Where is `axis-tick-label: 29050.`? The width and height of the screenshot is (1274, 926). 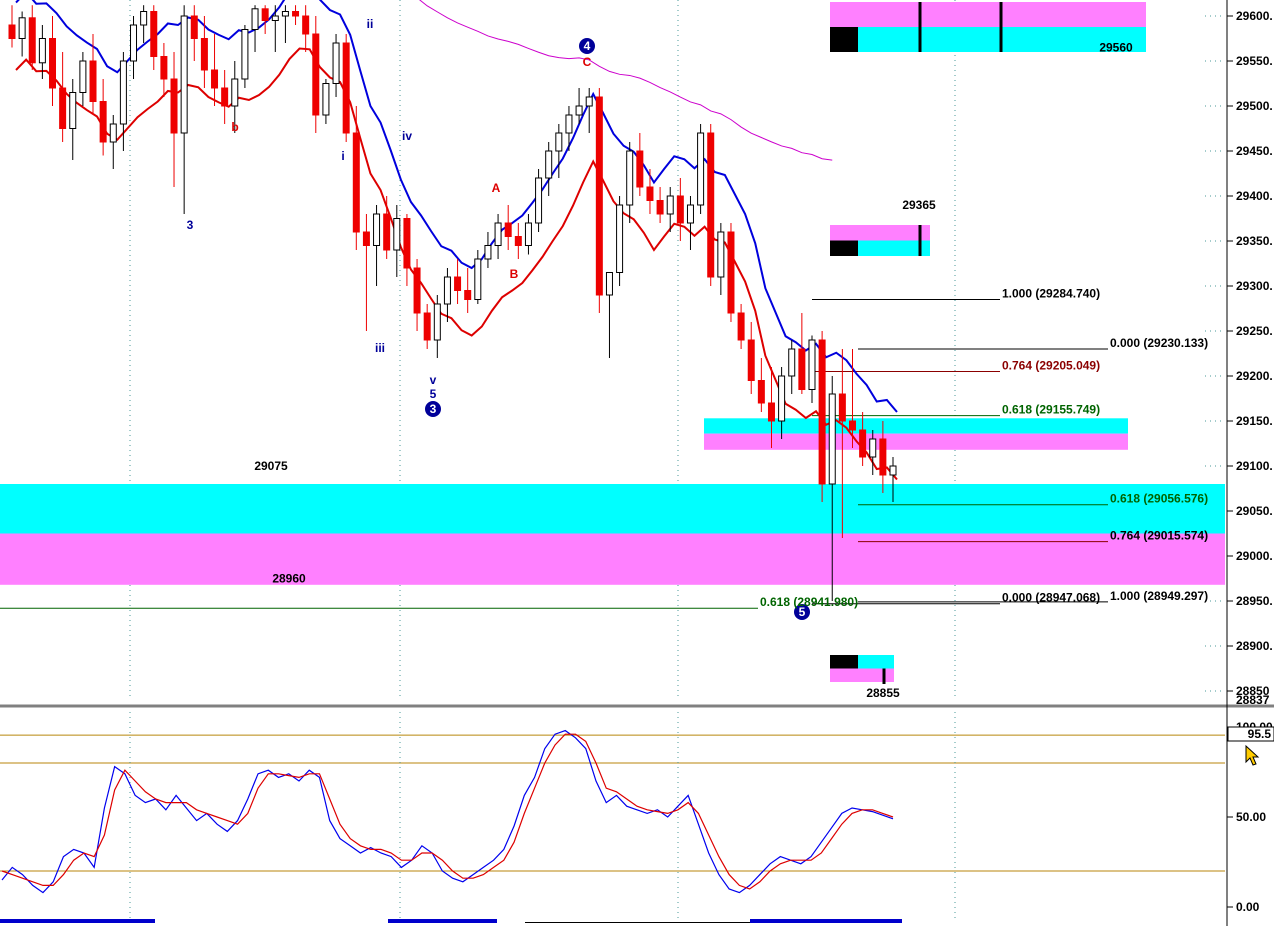 axis-tick-label: 29050. is located at coordinates (1254, 511).